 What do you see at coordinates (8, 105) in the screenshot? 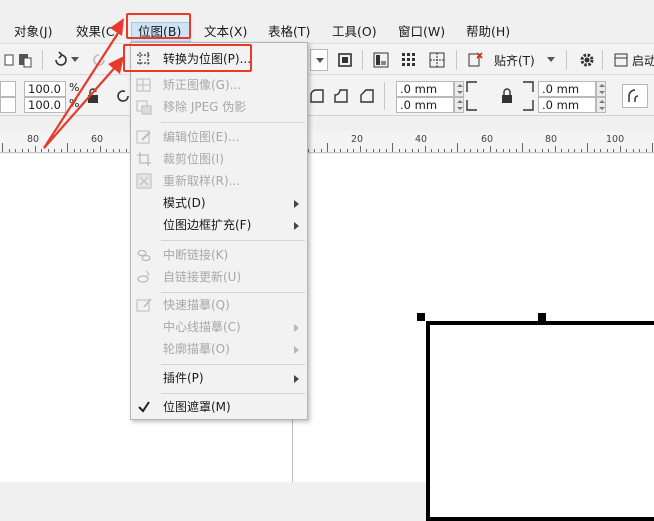
I see `position-y-field` at bounding box center [8, 105].